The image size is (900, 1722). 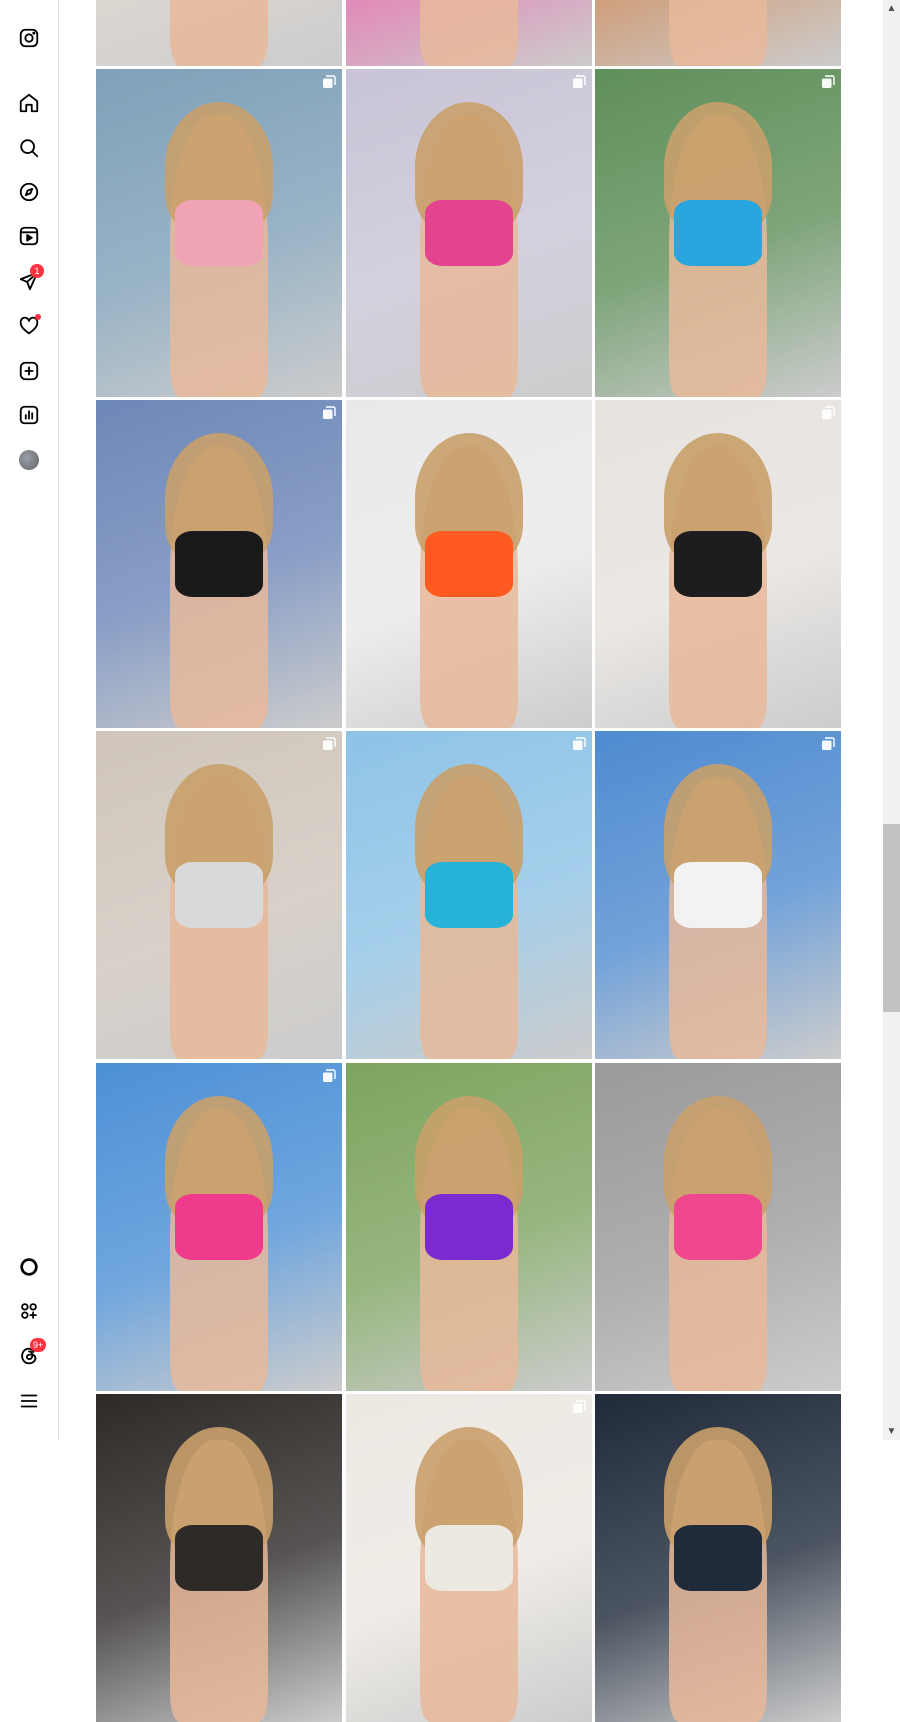 What do you see at coordinates (891, 8) in the screenshot?
I see `scroll-up-arrow: ▲` at bounding box center [891, 8].